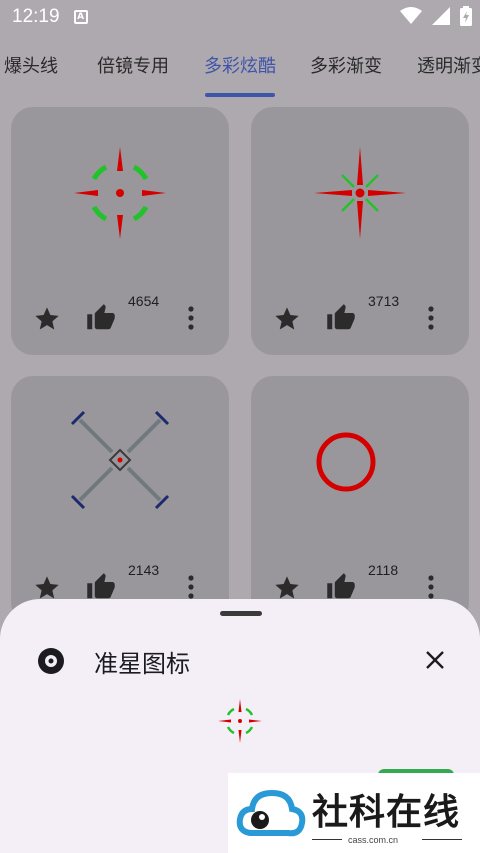  Describe the element at coordinates (241, 613) in the screenshot. I see `drag-handle` at that location.